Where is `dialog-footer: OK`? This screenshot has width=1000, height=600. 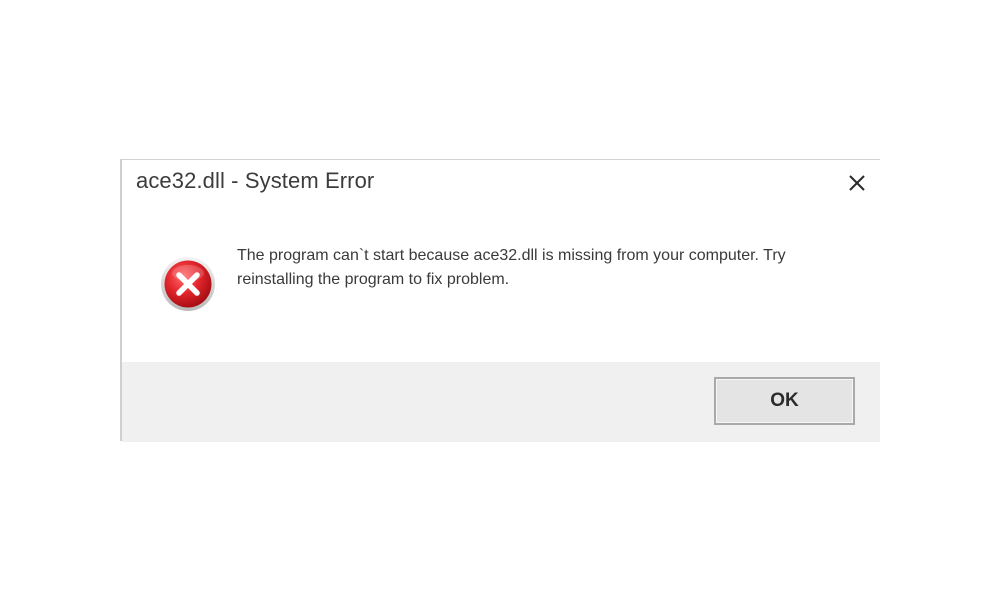 dialog-footer: OK is located at coordinates (501, 402).